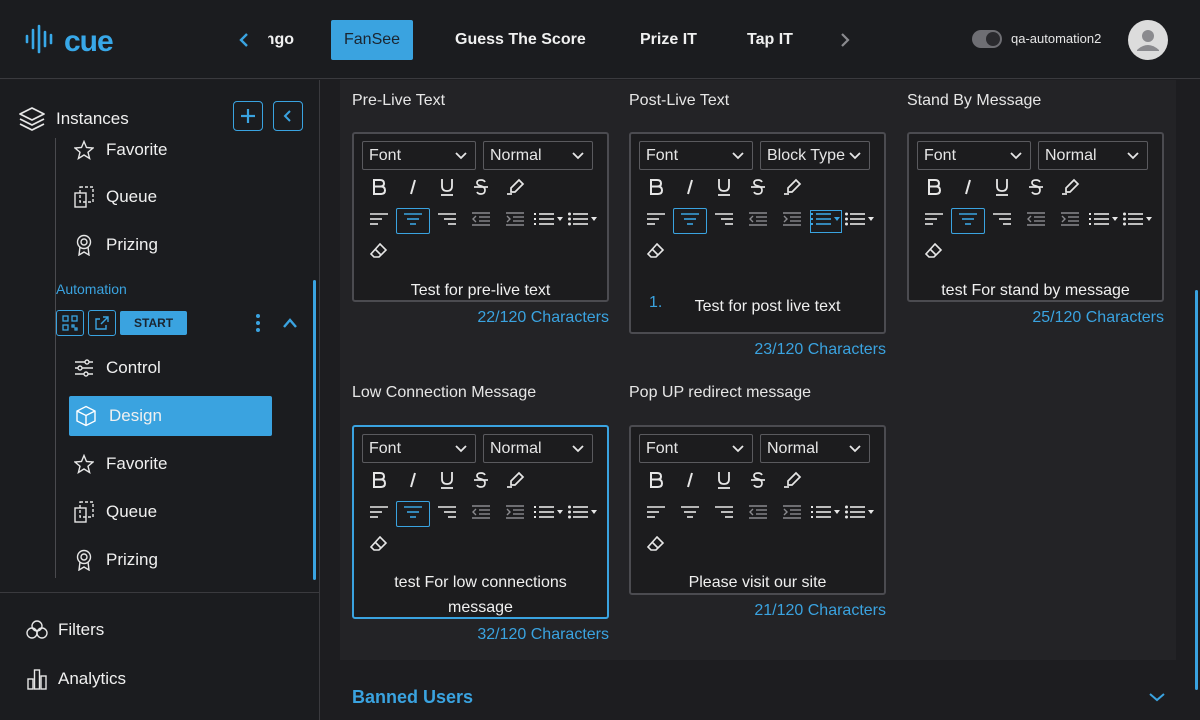 The width and height of the screenshot is (1200, 720). What do you see at coordinates (154, 323) in the screenshot?
I see `start-button: START` at bounding box center [154, 323].